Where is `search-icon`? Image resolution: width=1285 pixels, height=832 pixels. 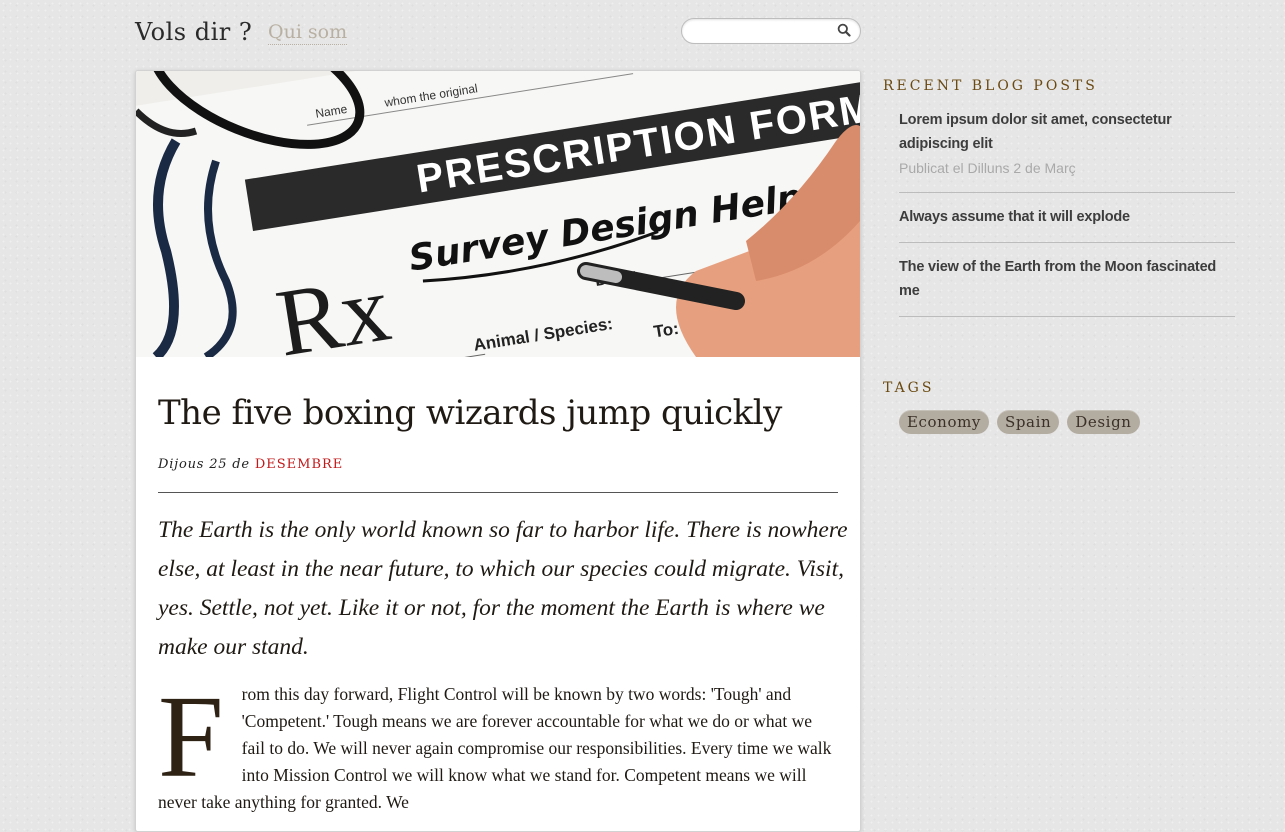 search-icon is located at coordinates (844, 30).